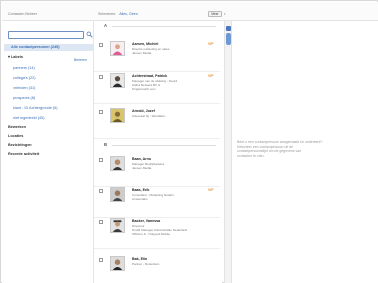 The height and width of the screenshot is (283, 378). I want to click on contact-detail: Amsterdam, so click(140, 199).